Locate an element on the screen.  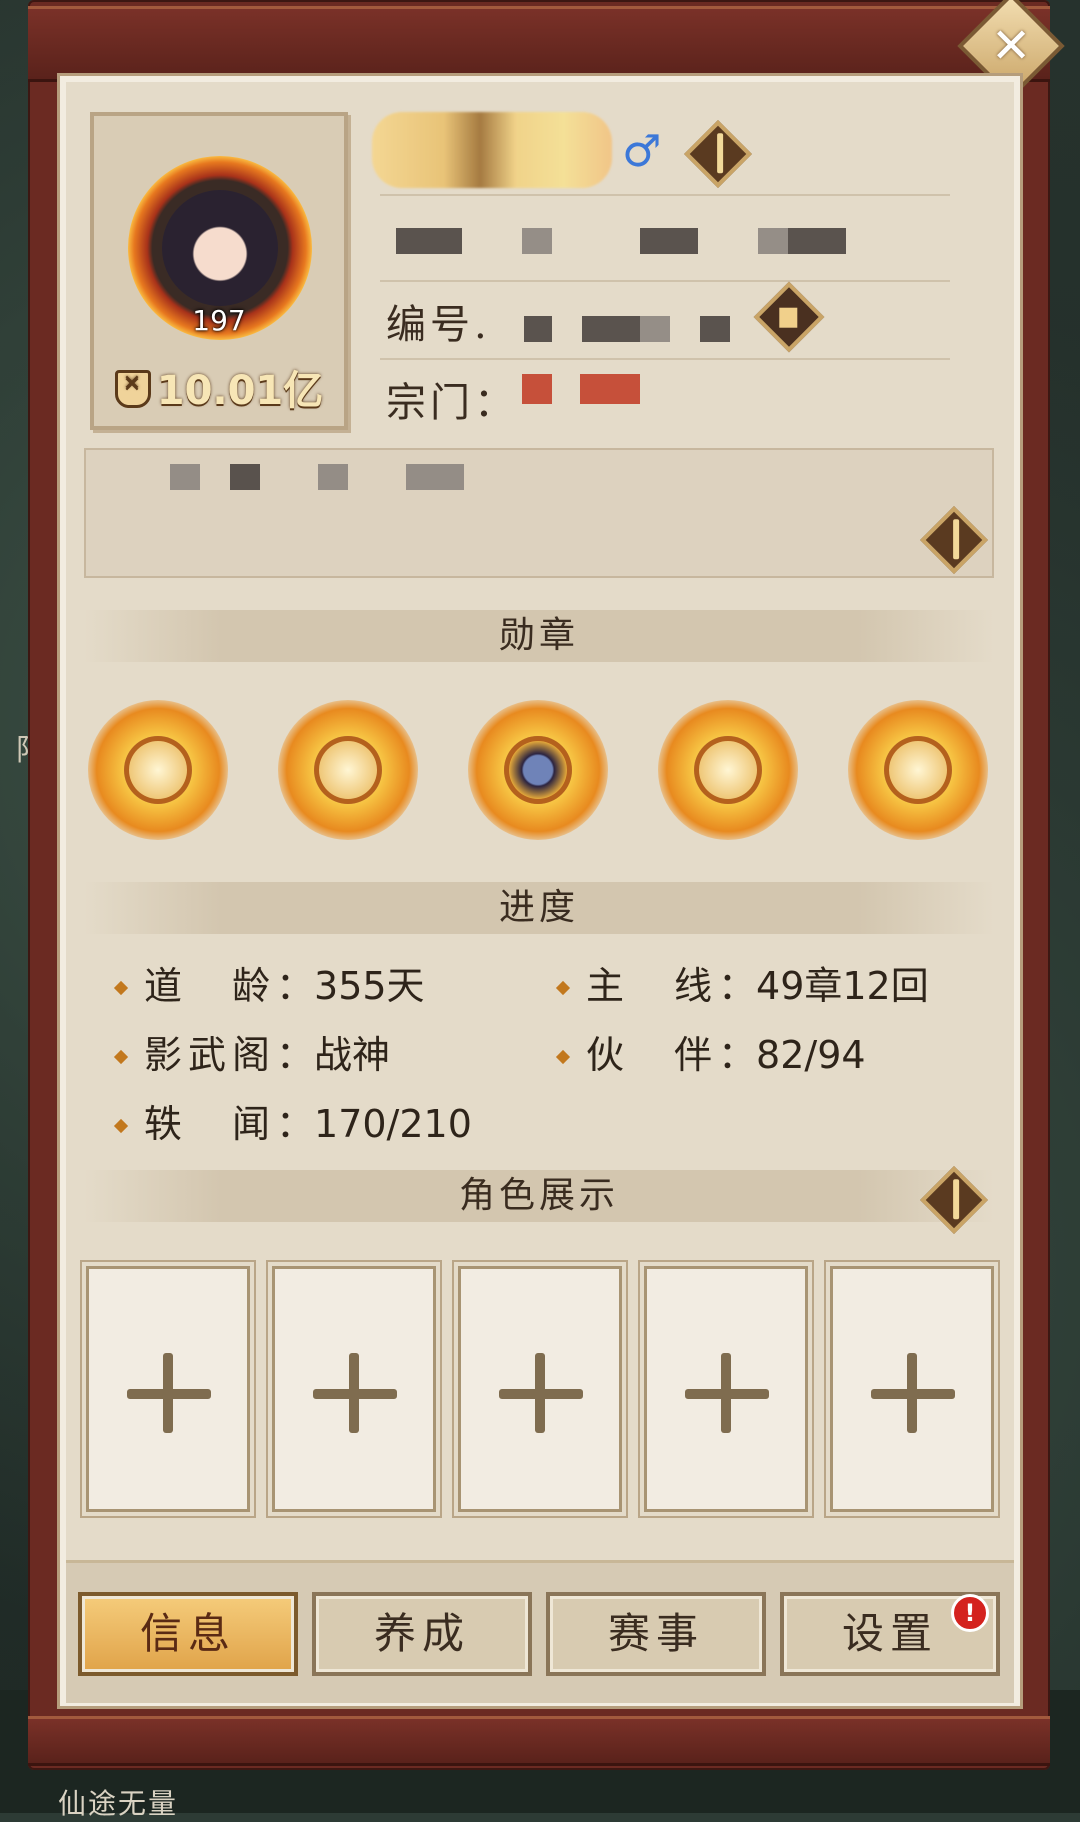
combat-power-icon is located at coordinates (132, 389).